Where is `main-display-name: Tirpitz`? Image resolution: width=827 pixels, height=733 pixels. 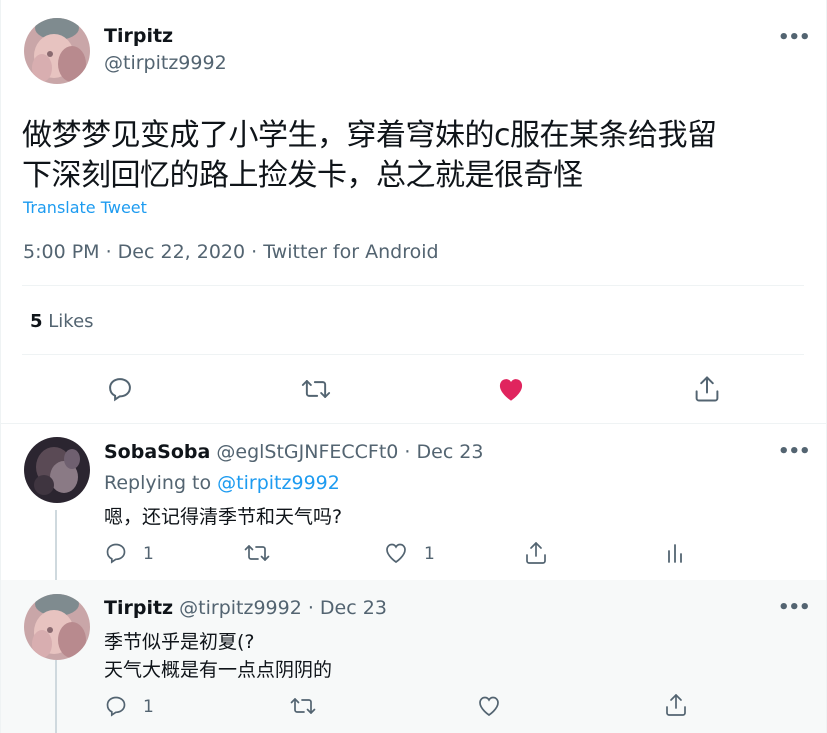 main-display-name: Tirpitz is located at coordinates (138, 36).